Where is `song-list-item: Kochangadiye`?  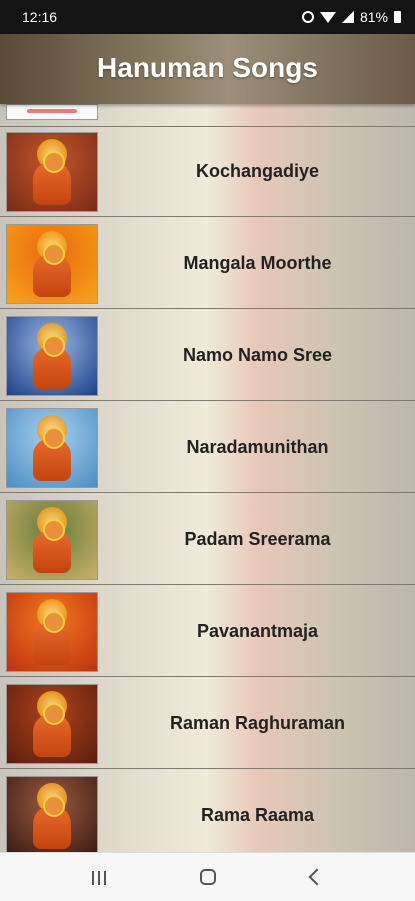 song-list-item: Kochangadiye is located at coordinates (207, 171).